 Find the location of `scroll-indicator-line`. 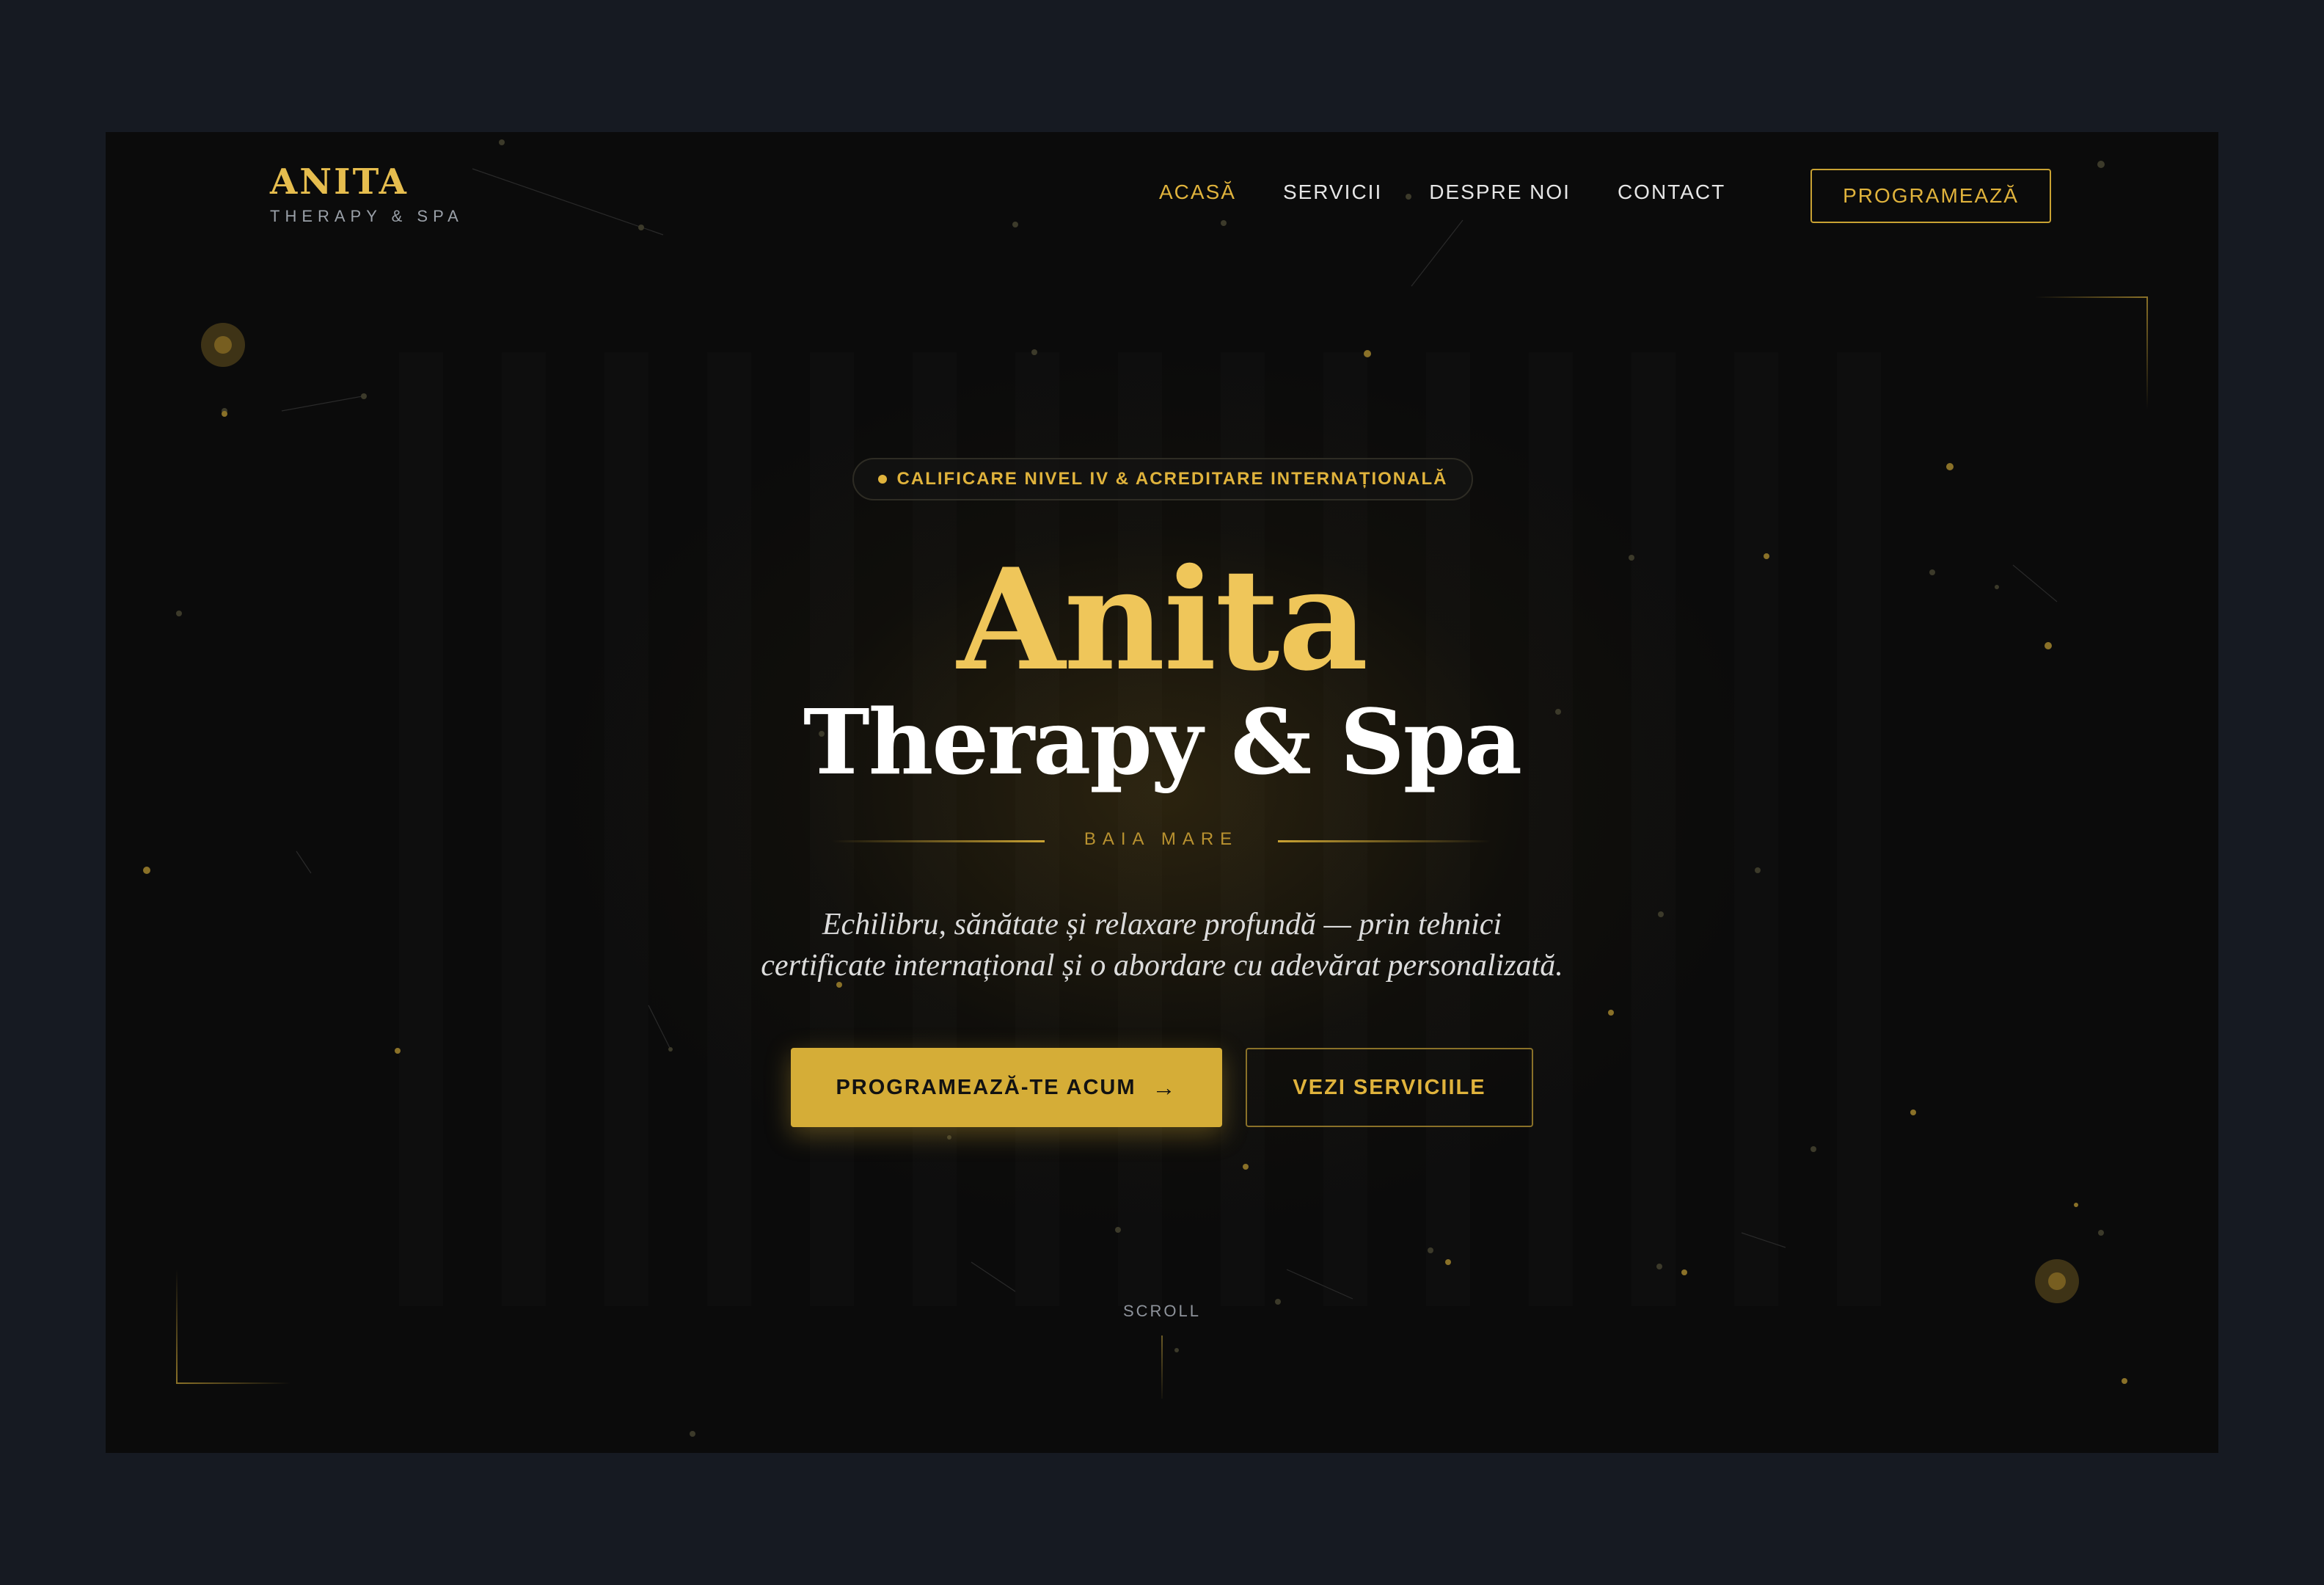

scroll-indicator-line is located at coordinates (1162, 1367).